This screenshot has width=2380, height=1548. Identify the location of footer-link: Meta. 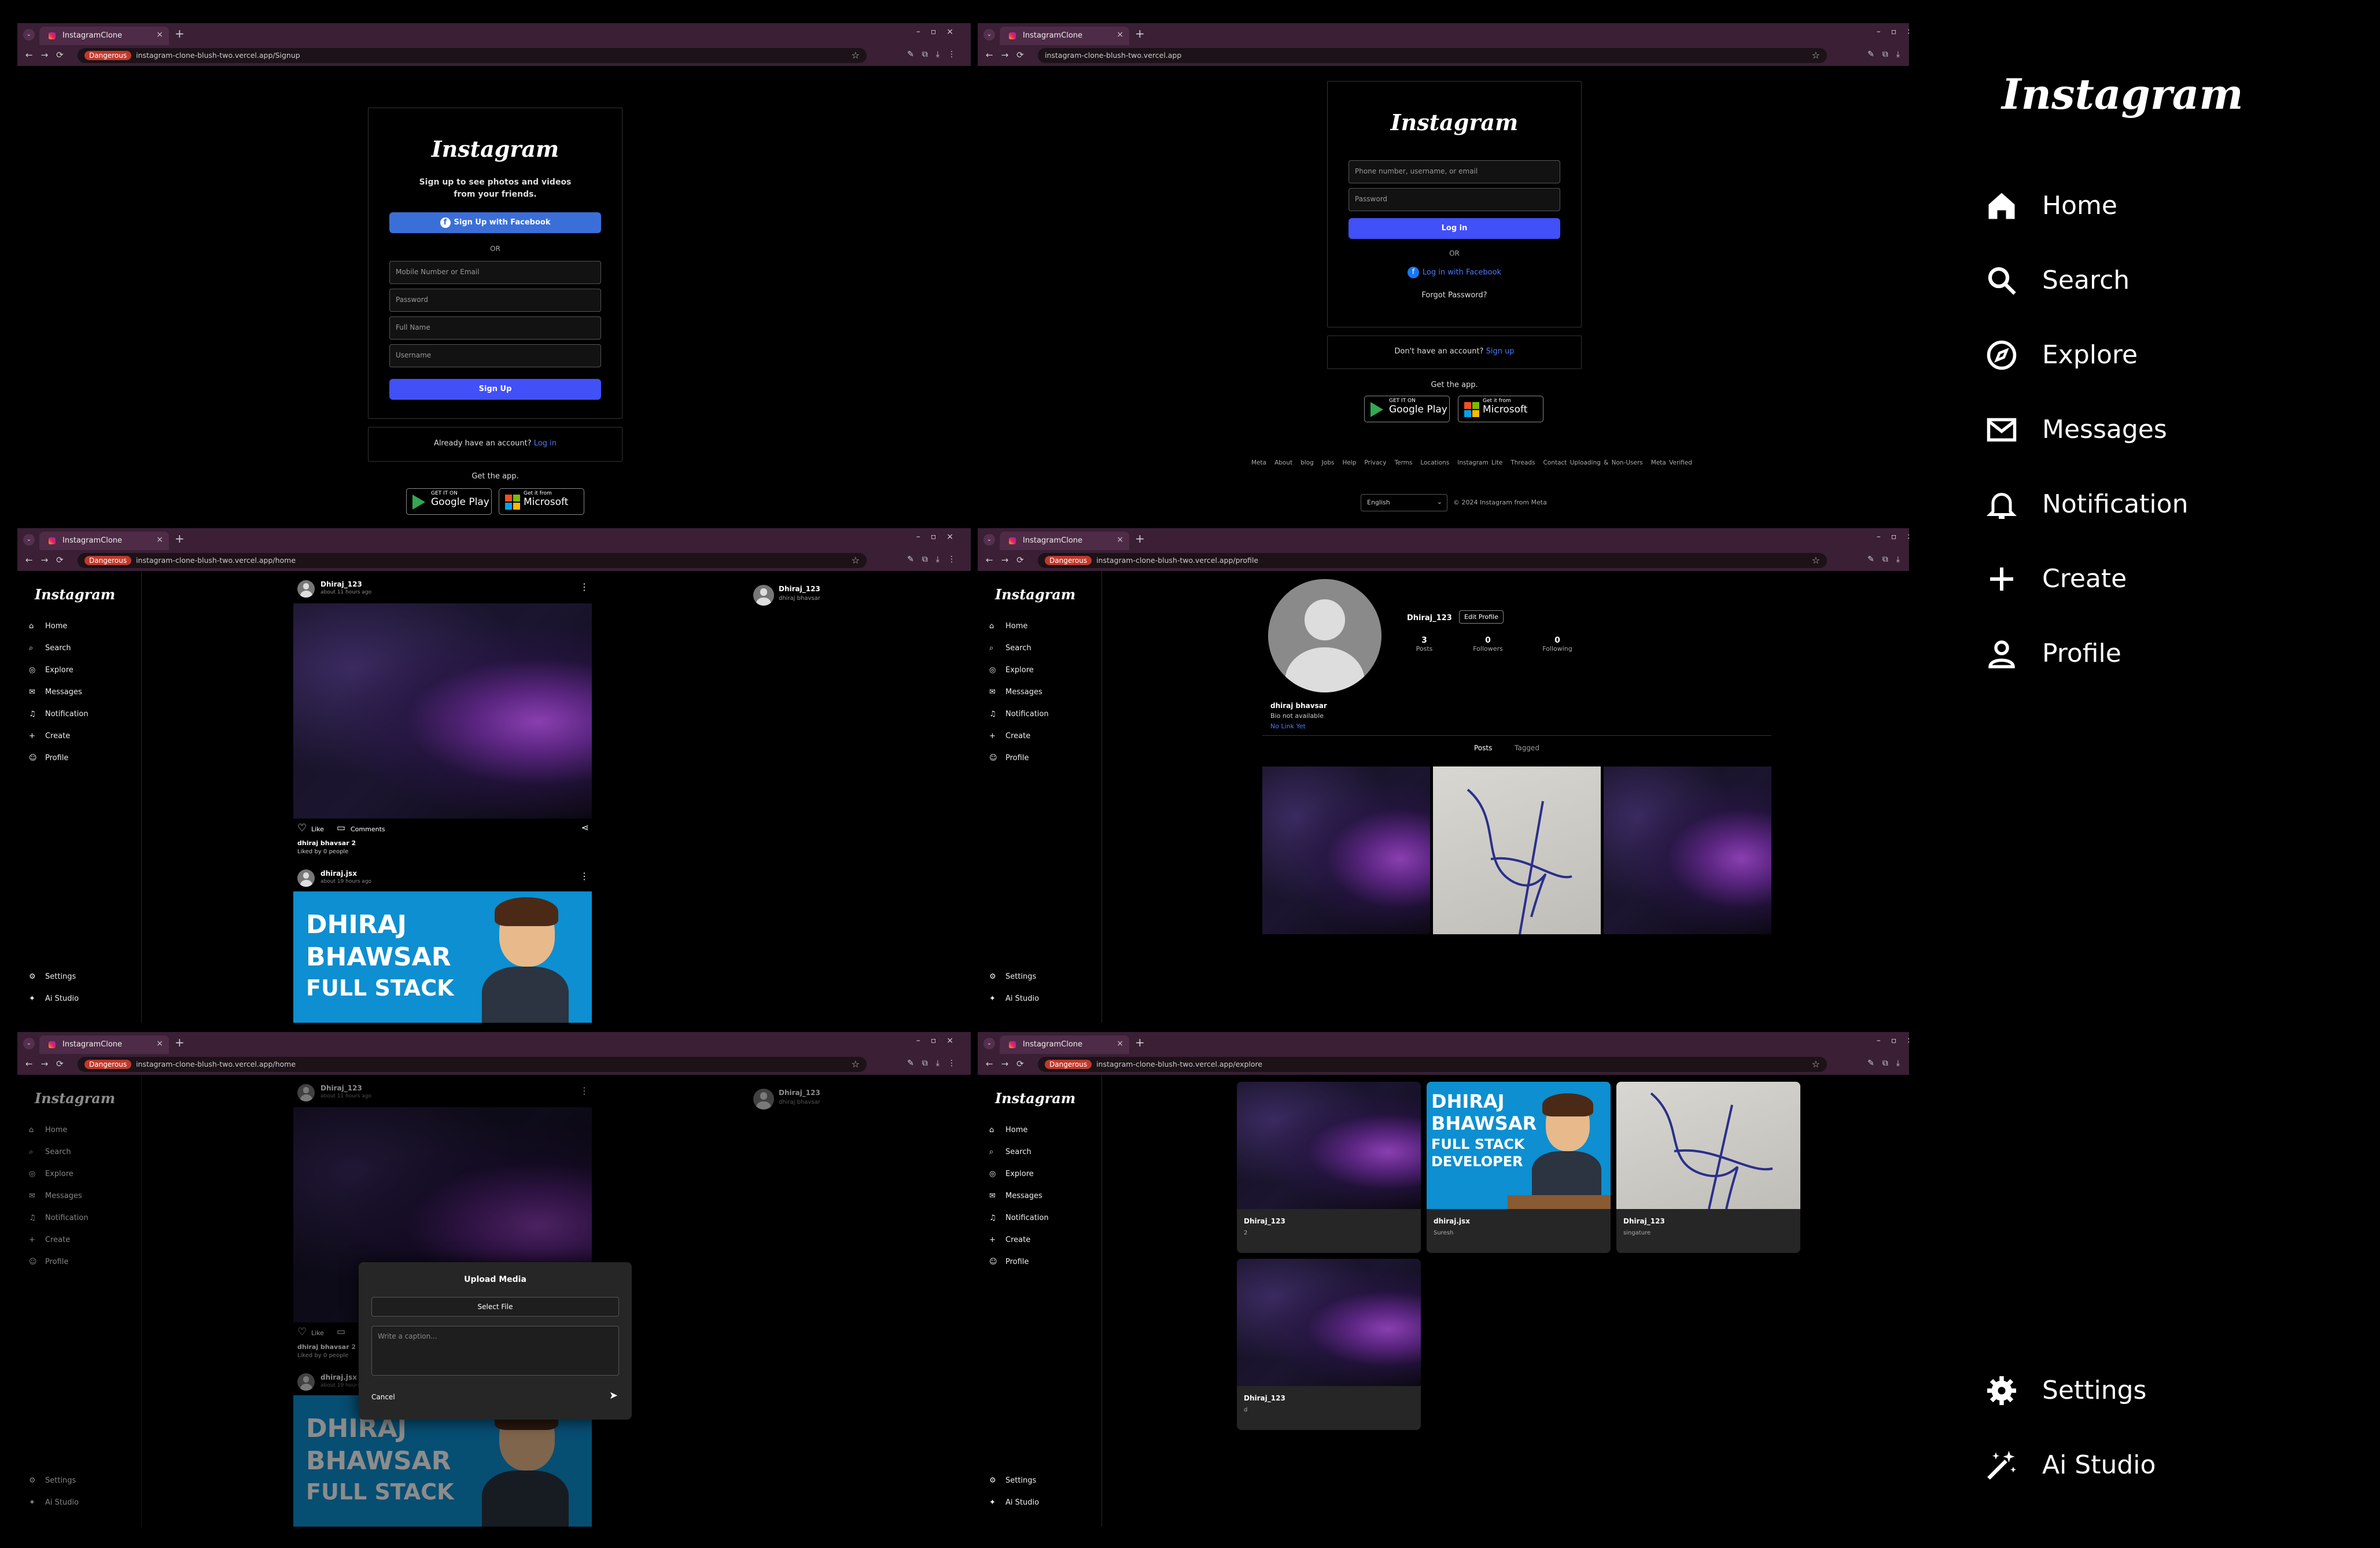
(1258, 462).